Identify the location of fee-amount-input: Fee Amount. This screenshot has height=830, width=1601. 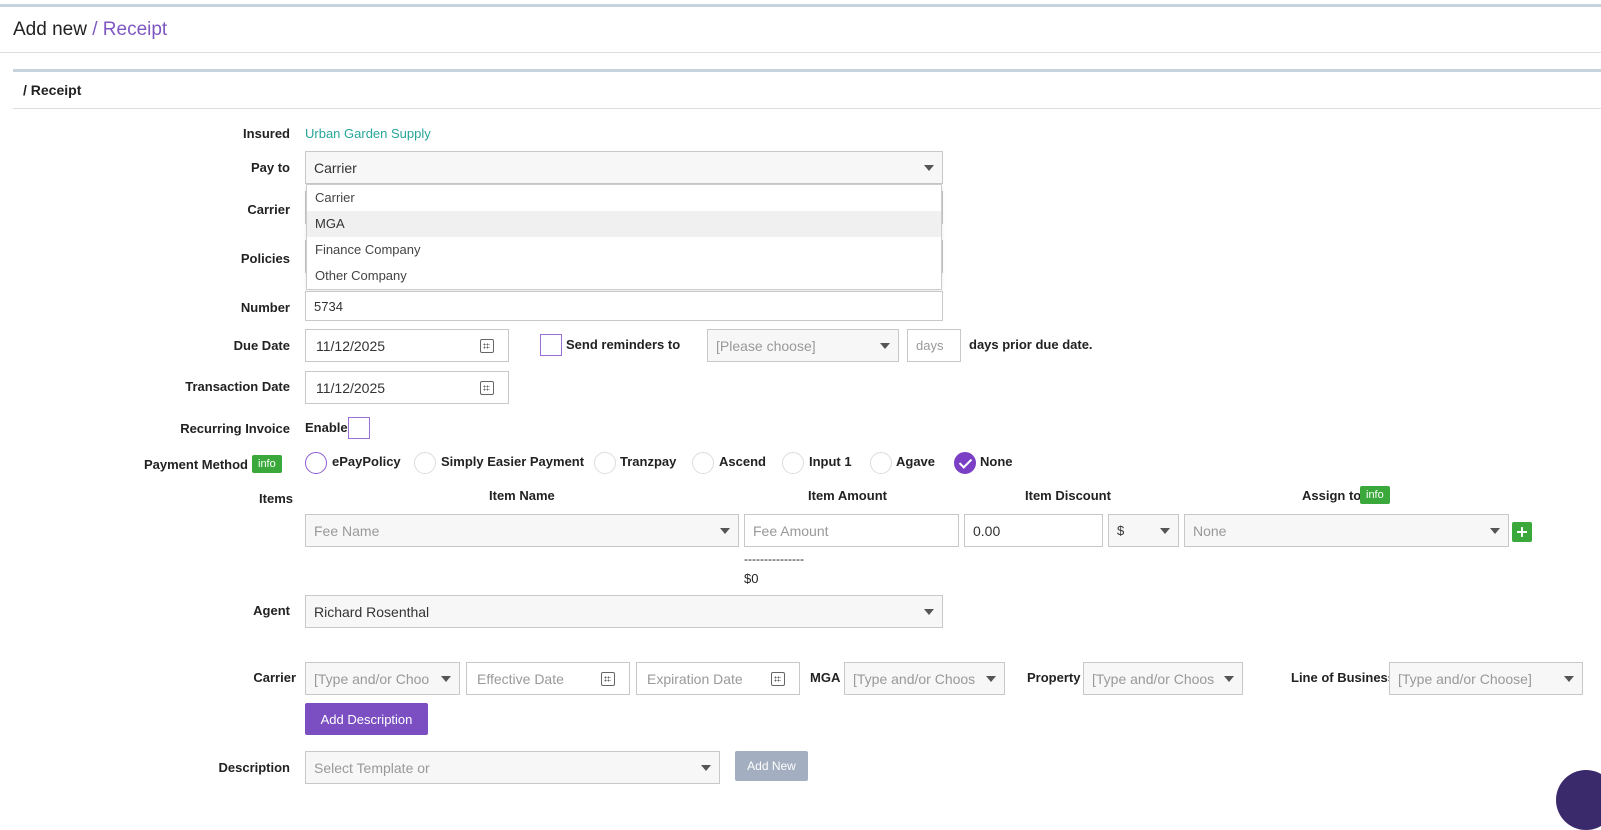
(851, 530).